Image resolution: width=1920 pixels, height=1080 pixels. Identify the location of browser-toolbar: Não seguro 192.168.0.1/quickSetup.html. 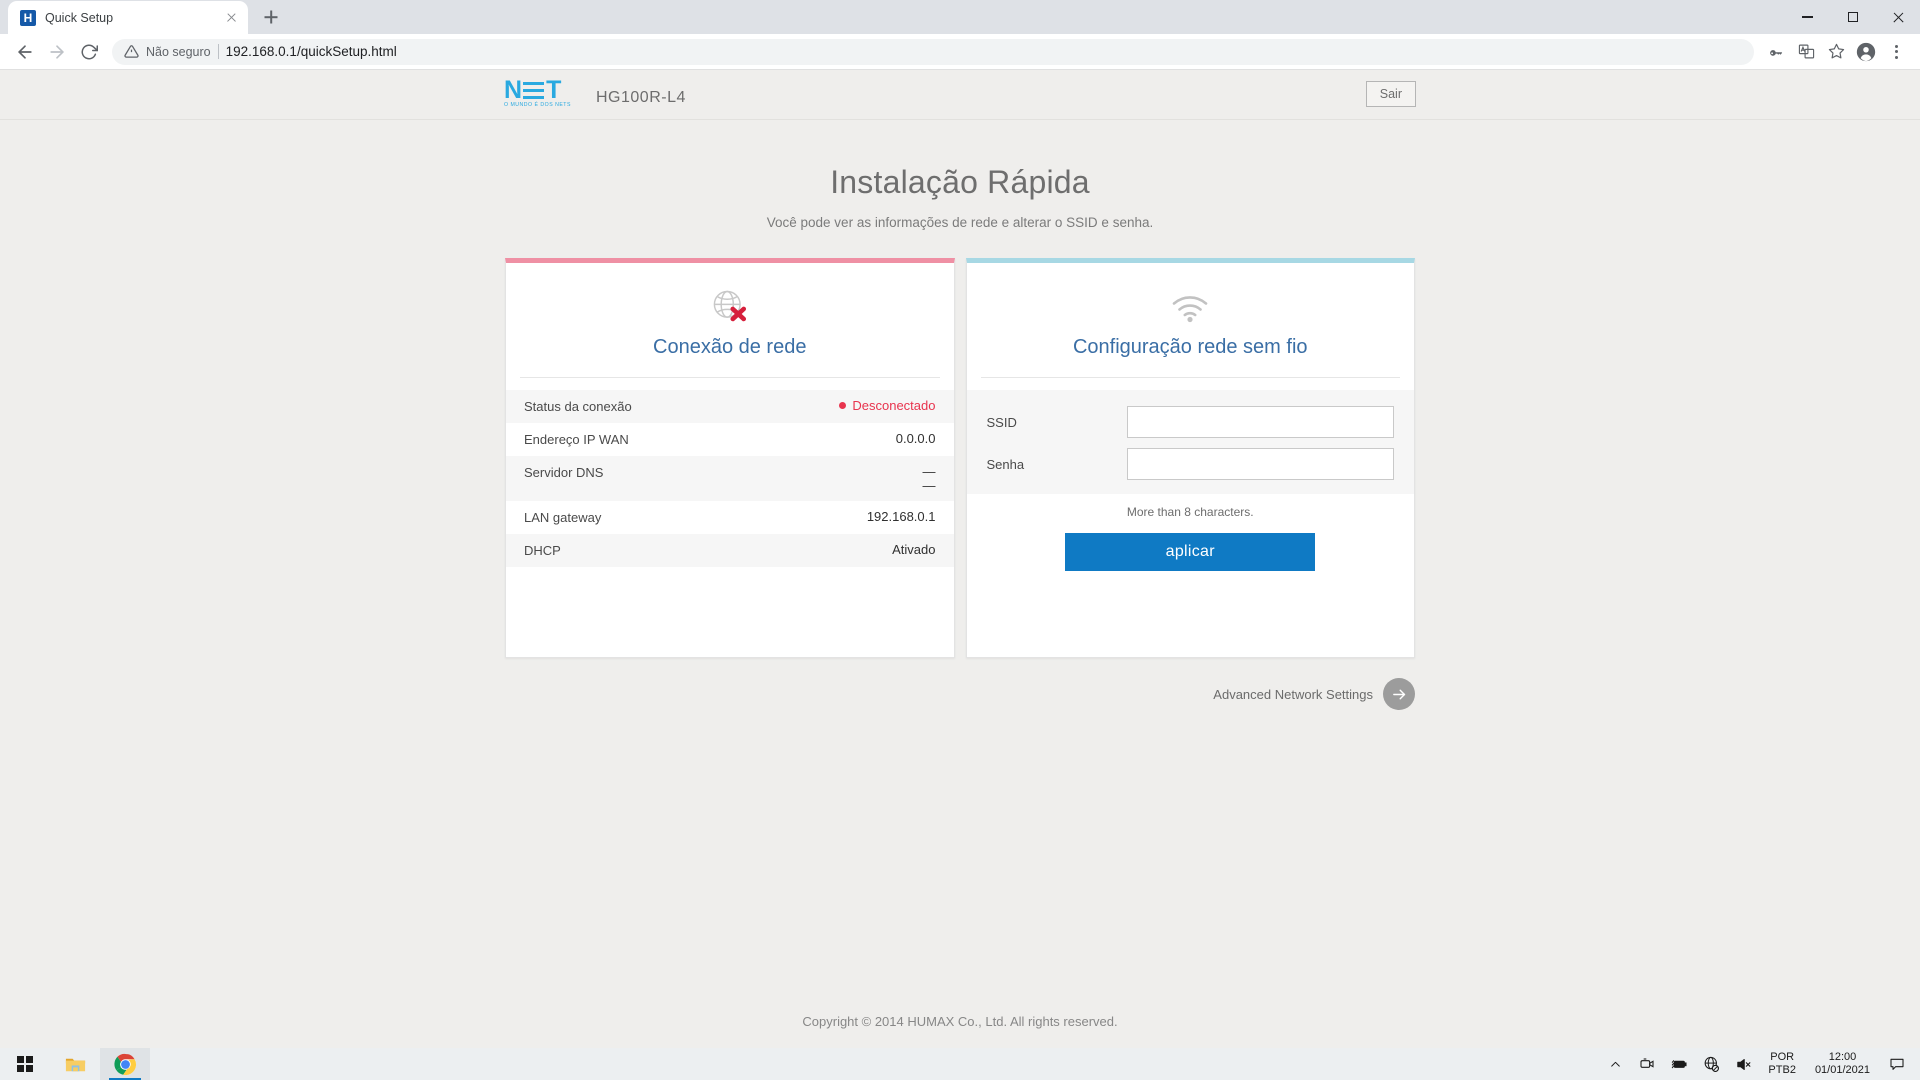
(960, 52).